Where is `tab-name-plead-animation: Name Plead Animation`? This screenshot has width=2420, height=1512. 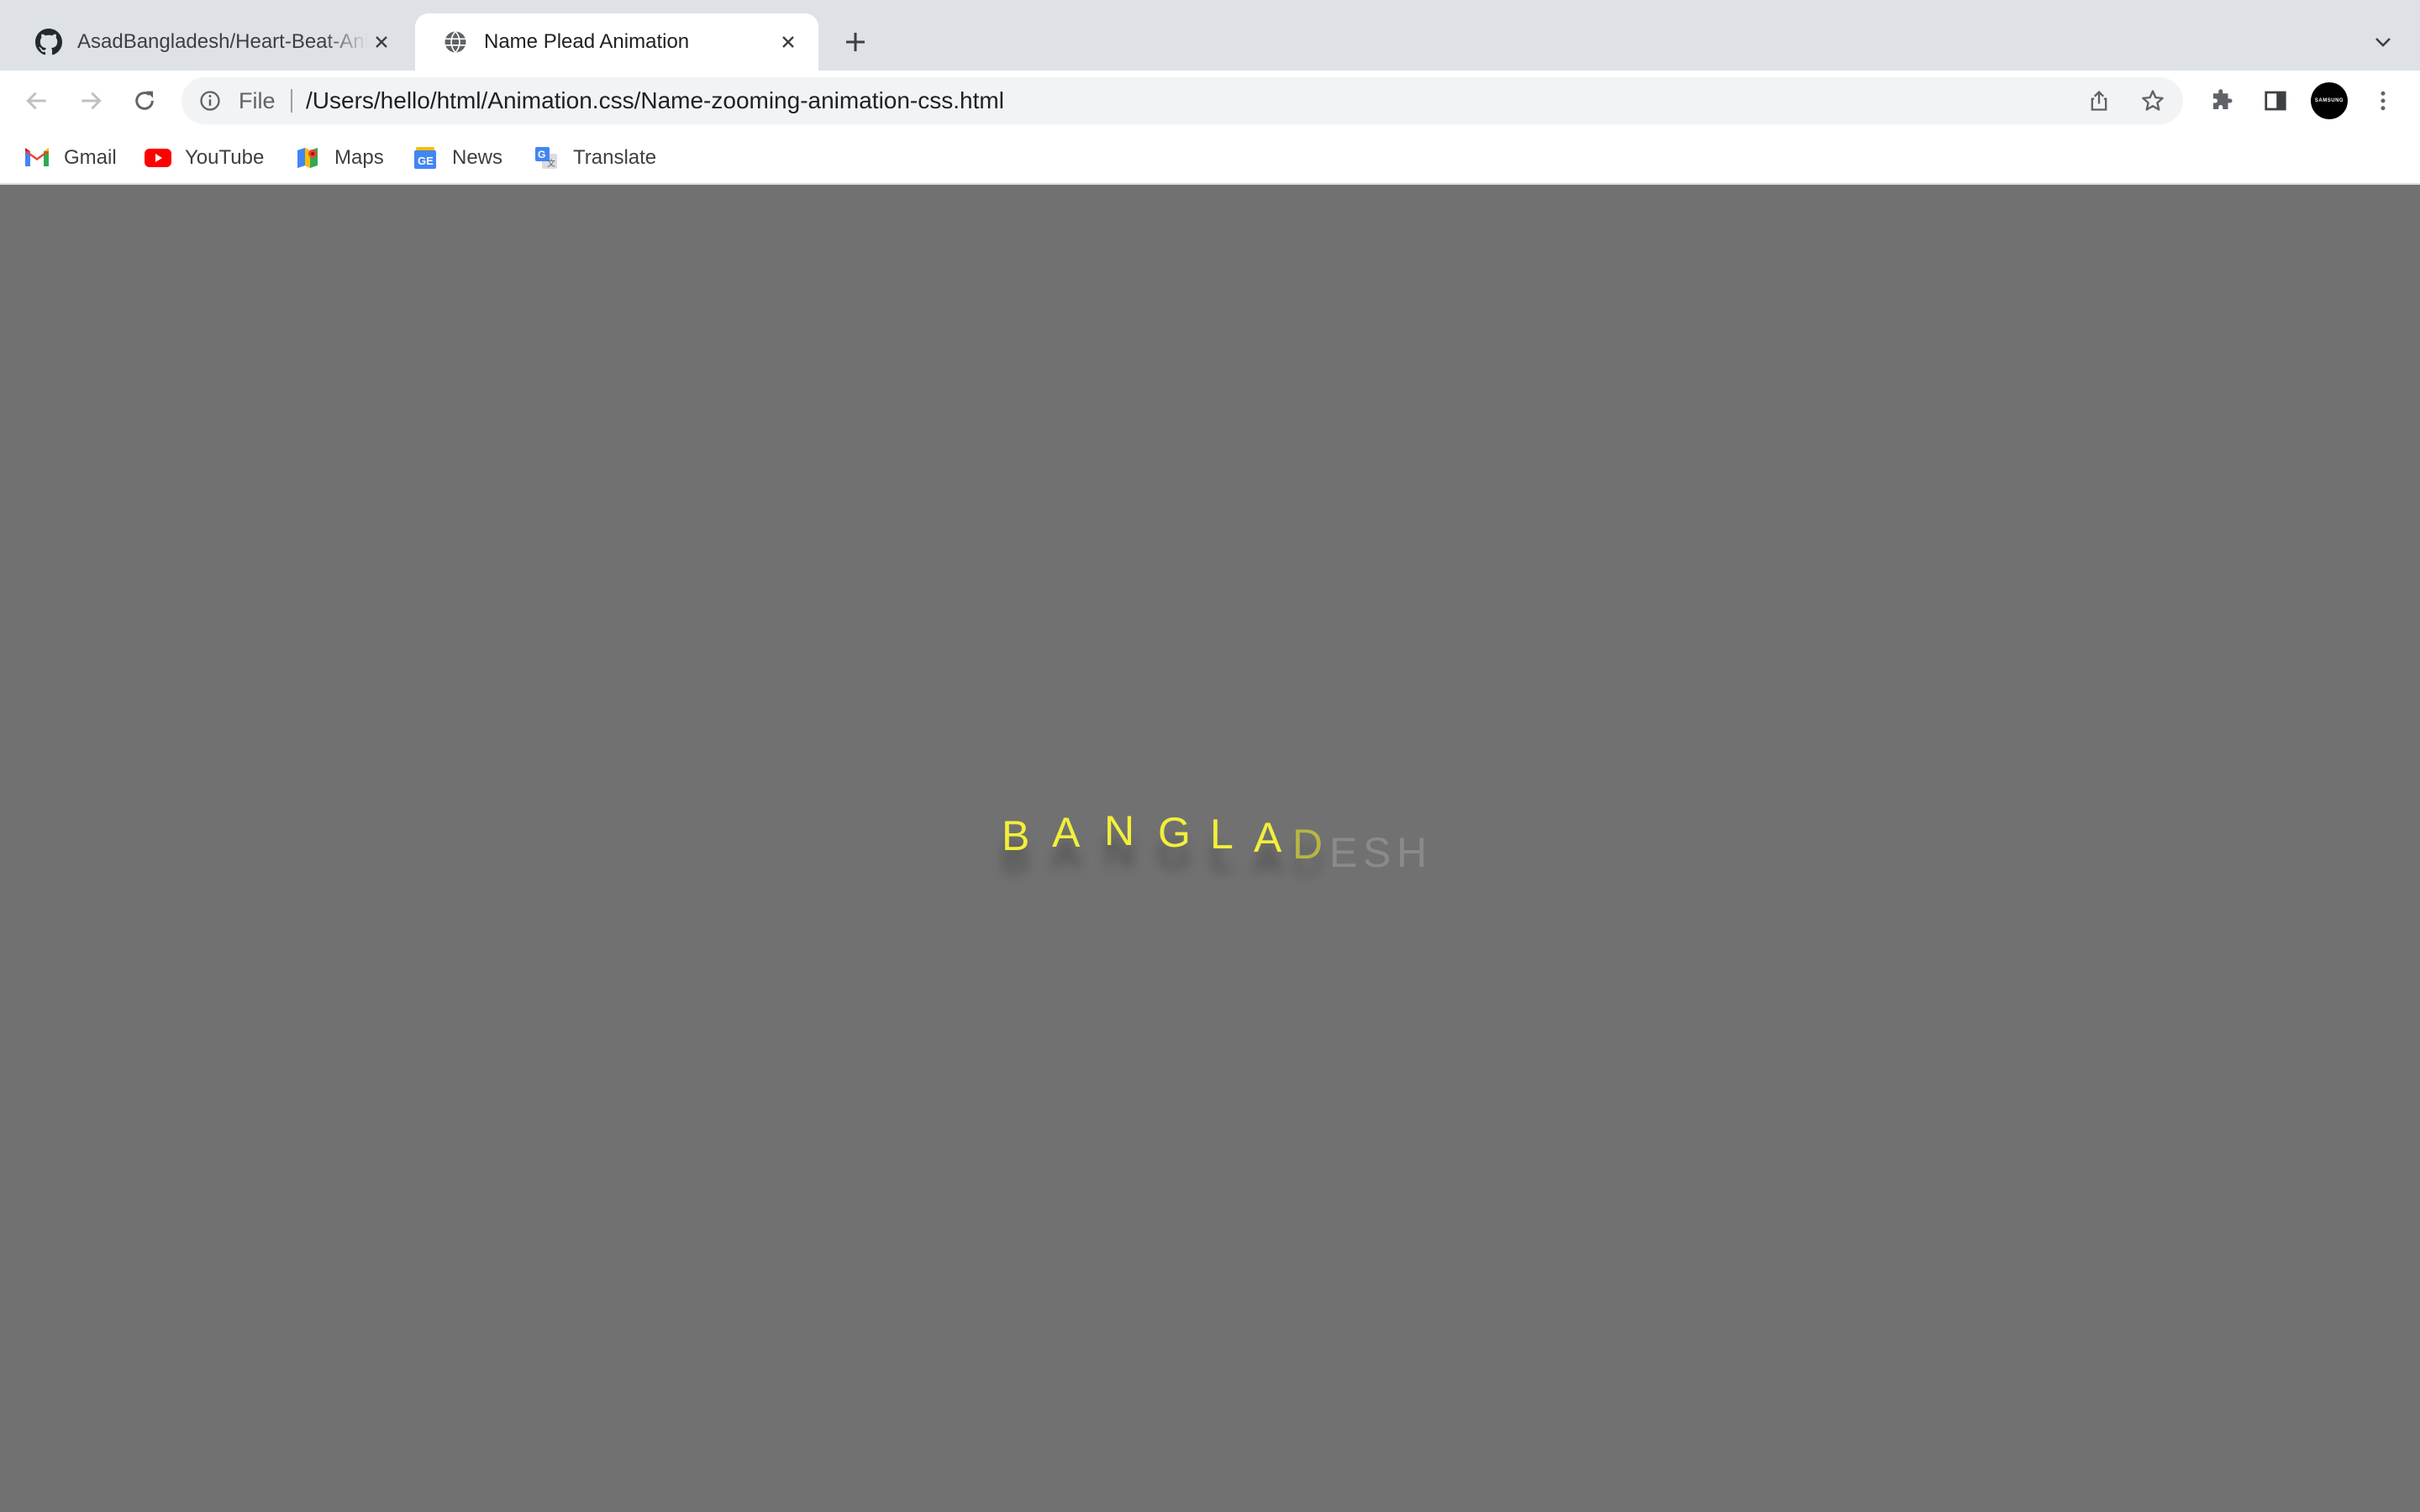 tab-name-plead-animation: Name Plead Animation is located at coordinates (616, 42).